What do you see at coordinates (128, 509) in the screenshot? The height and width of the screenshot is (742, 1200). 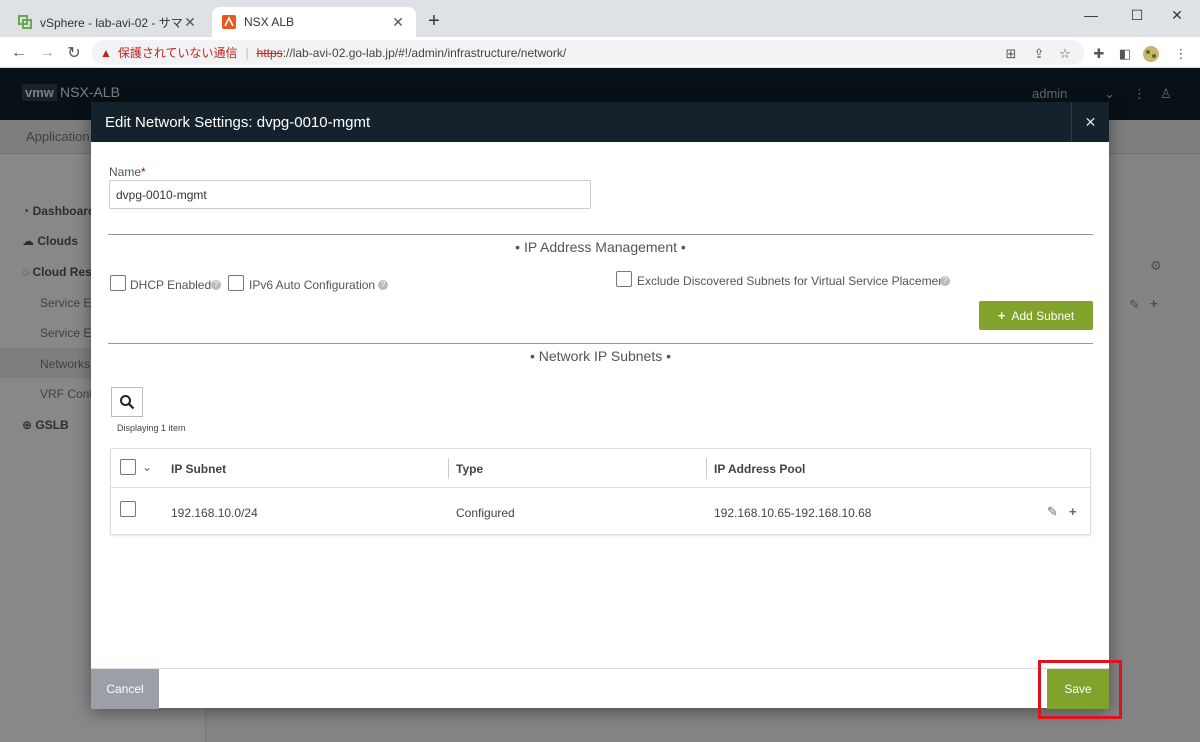 I see `row-checkbox` at bounding box center [128, 509].